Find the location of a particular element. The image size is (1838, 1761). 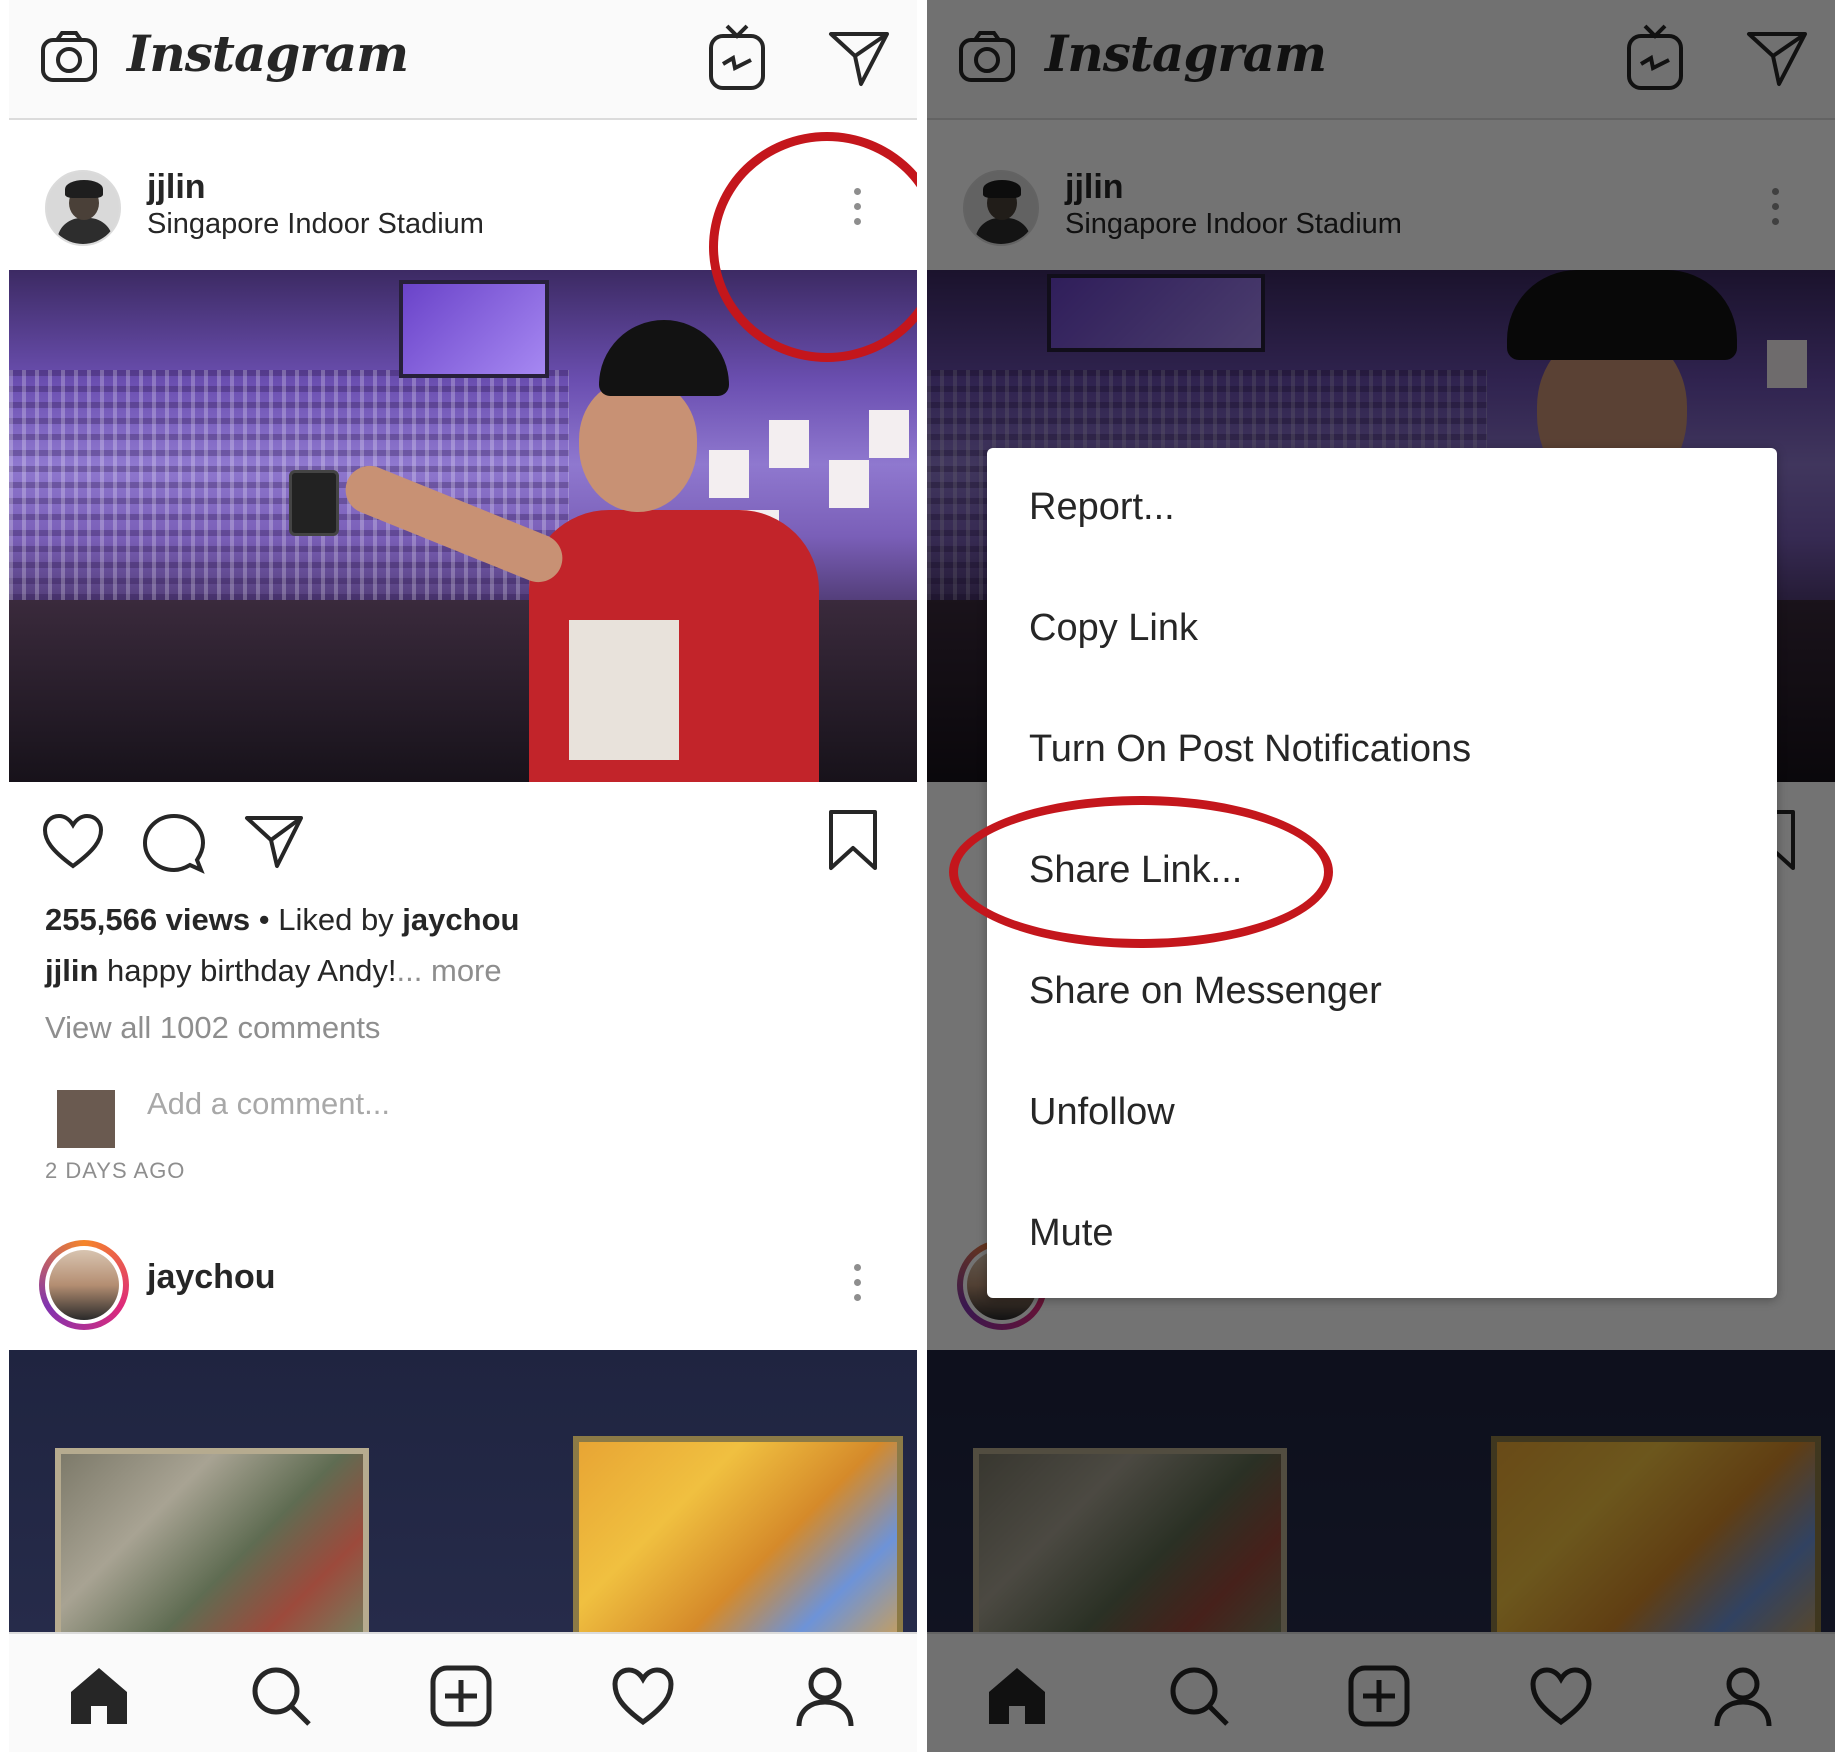

app-logo: Instagram is located at coordinates (268, 53).